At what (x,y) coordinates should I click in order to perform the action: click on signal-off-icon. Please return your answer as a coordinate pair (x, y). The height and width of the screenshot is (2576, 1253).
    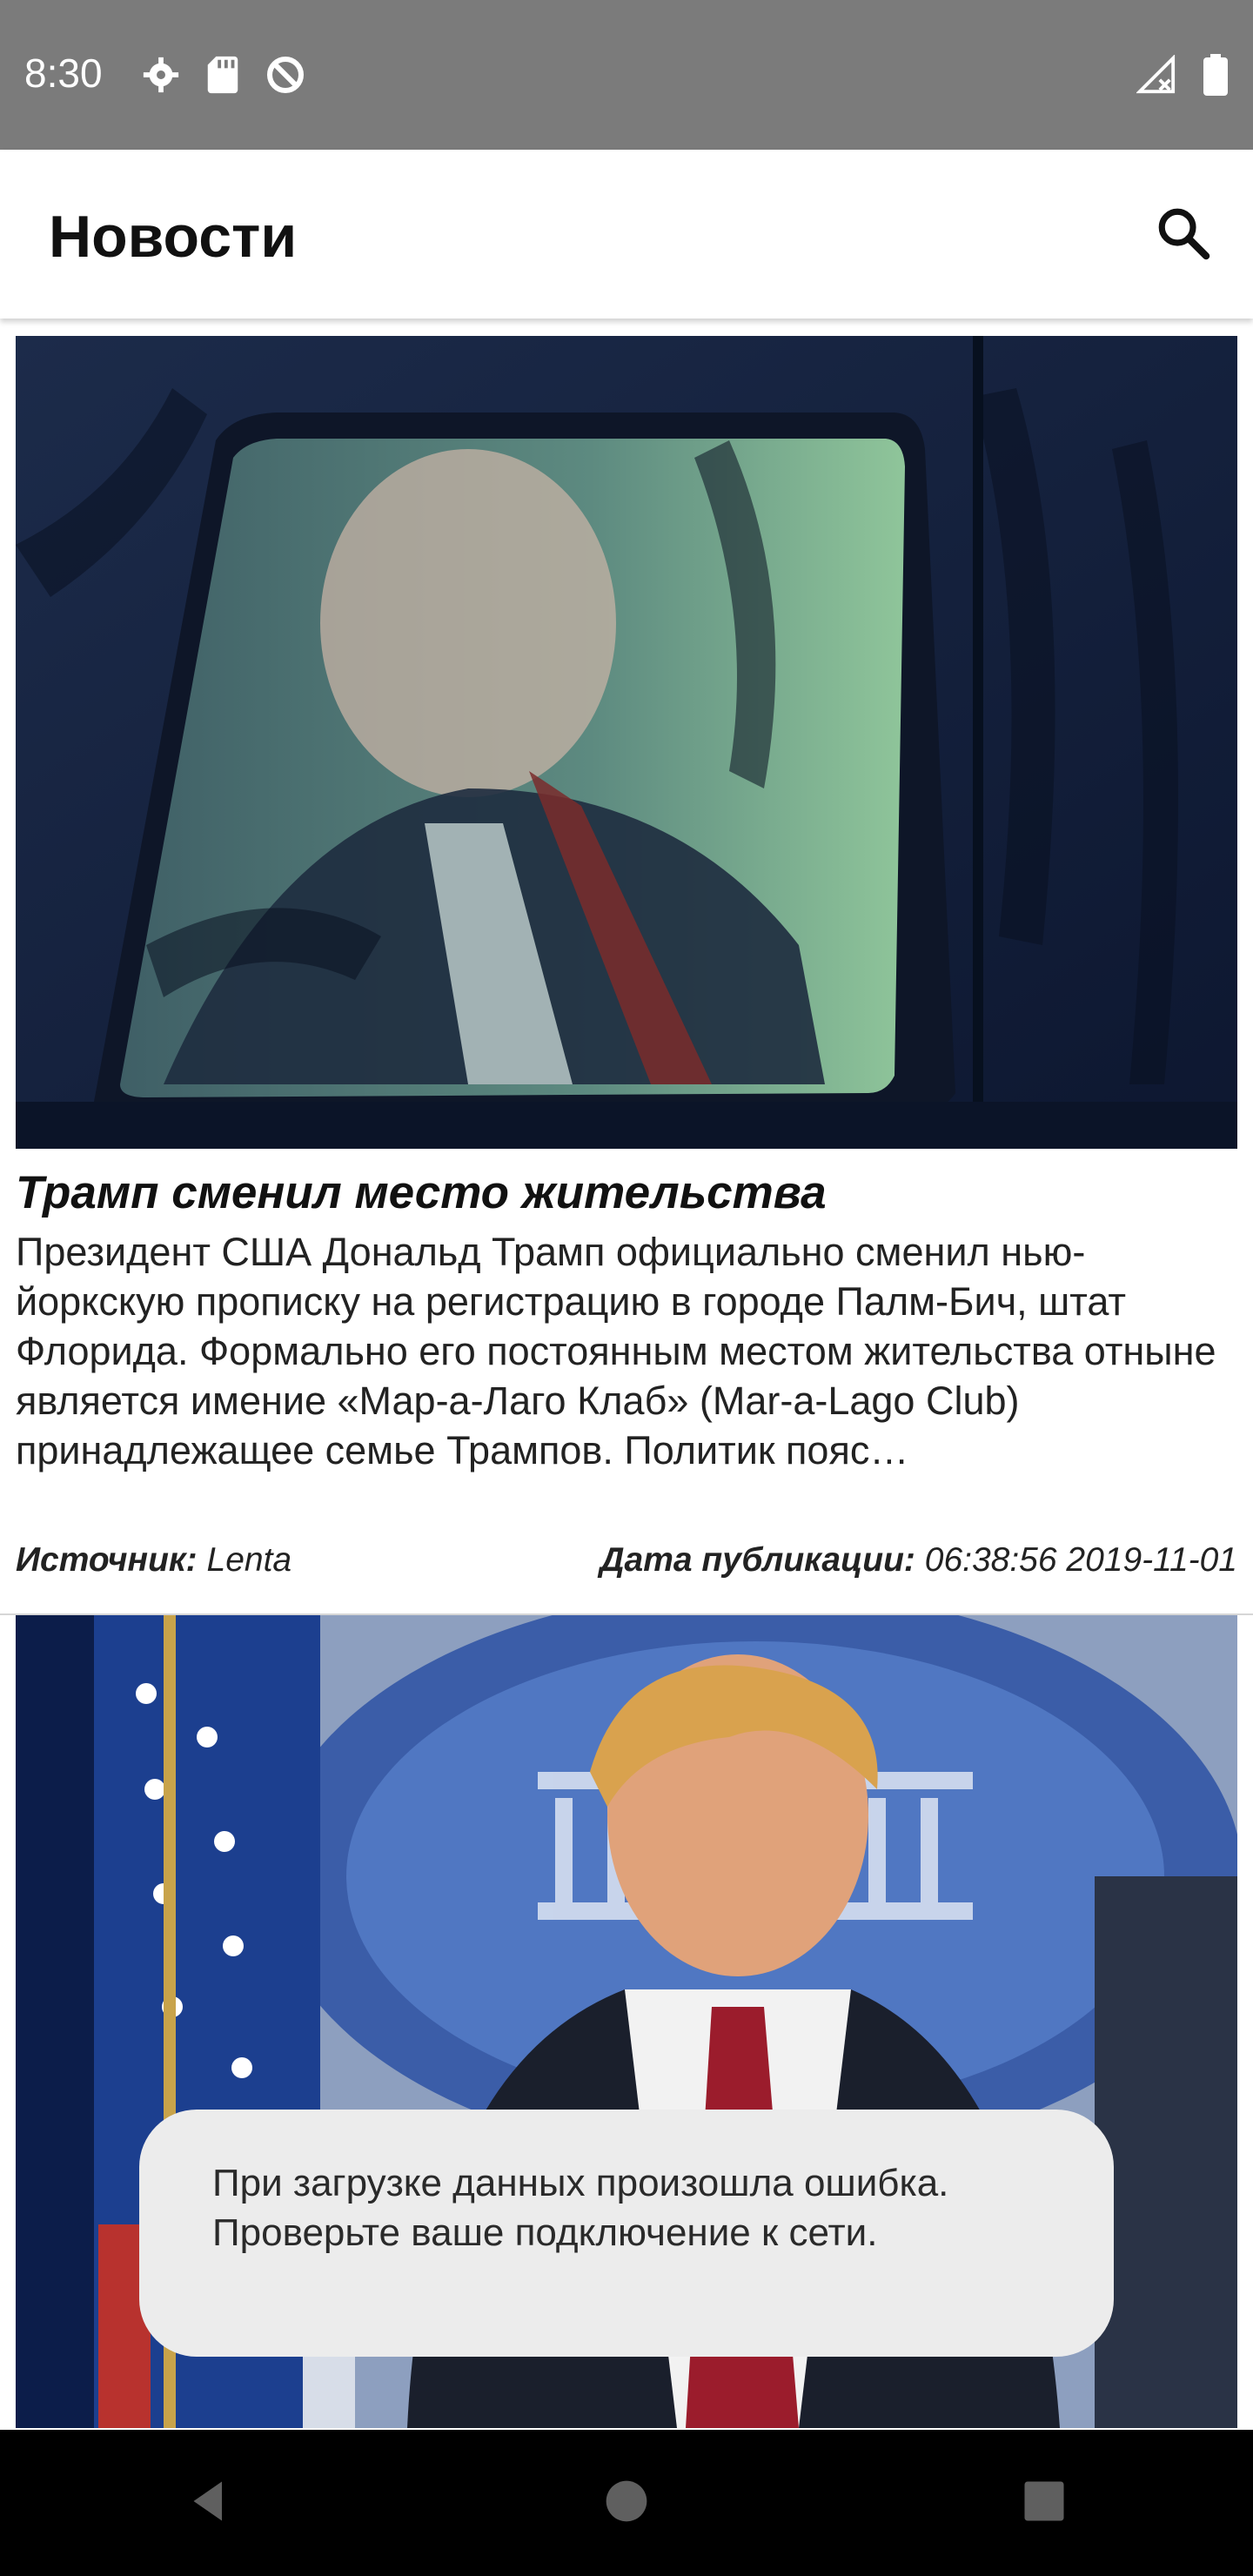
    Looking at the image, I should click on (1156, 77).